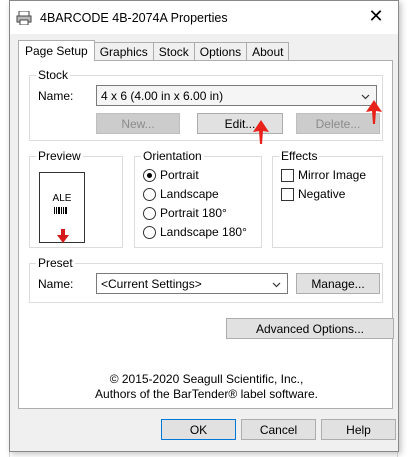  I want to click on effects-group-label: Effects, so click(299, 156).